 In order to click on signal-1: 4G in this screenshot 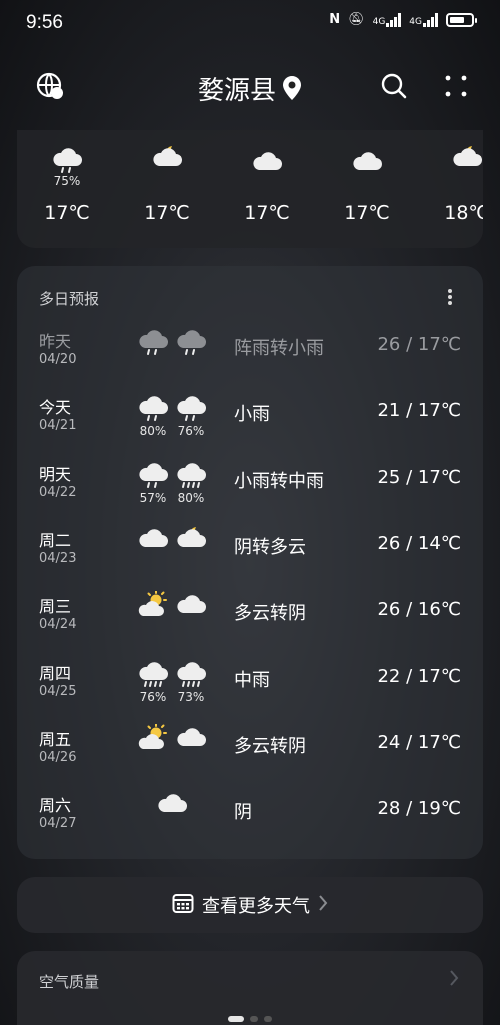, I will do `click(387, 19)`.